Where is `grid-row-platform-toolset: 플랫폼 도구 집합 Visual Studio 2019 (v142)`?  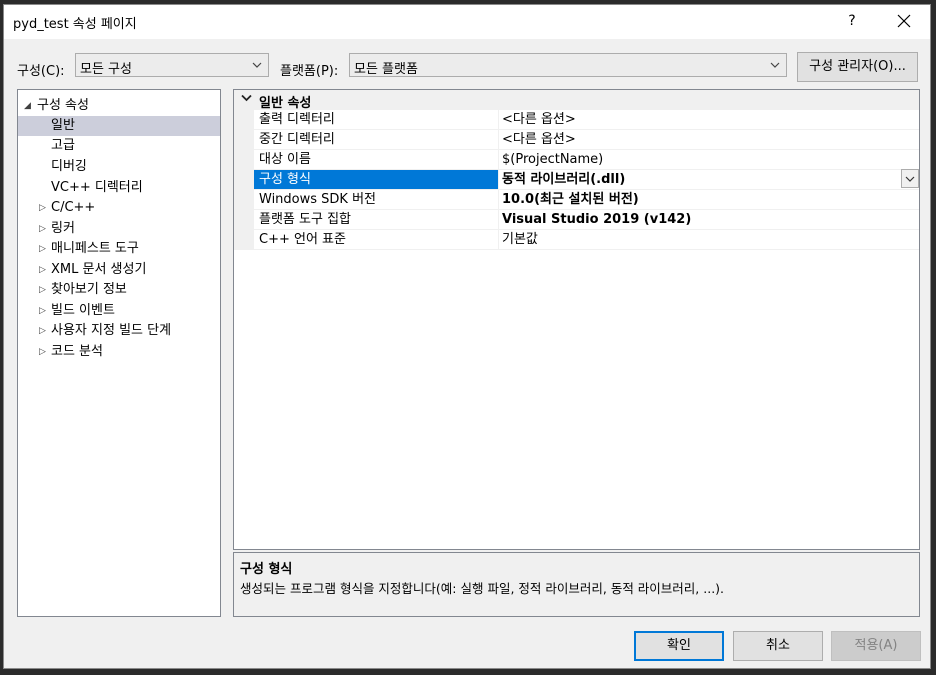
grid-row-platform-toolset: 플랫폼 도구 집합 Visual Studio 2019 (v142) is located at coordinates (576, 220).